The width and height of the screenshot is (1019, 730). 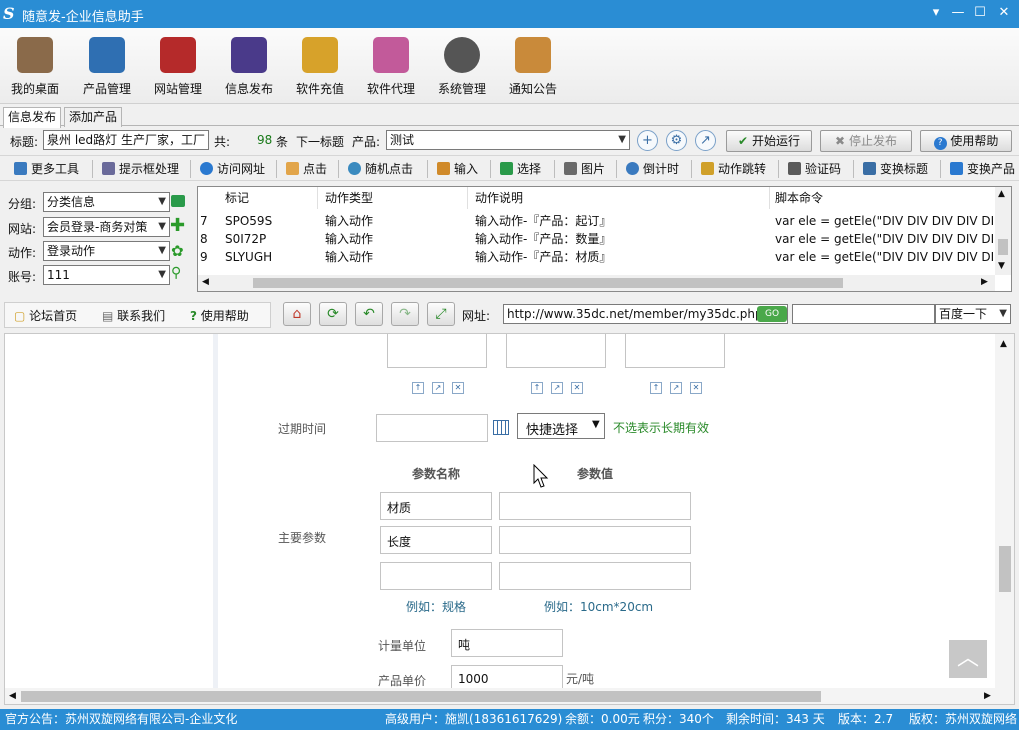 I want to click on settings-circle-icon: ⚙, so click(x=676, y=140).